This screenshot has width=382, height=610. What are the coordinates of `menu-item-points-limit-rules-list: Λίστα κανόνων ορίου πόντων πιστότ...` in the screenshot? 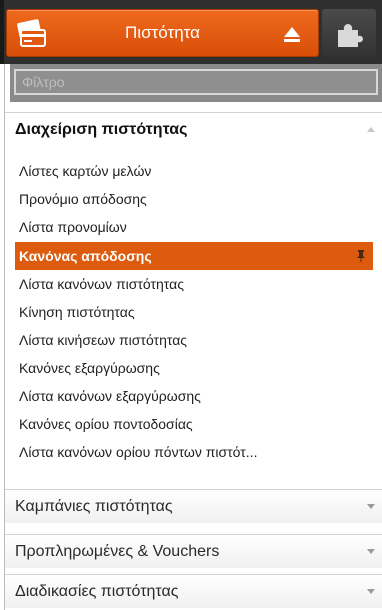 It's located at (194, 452).